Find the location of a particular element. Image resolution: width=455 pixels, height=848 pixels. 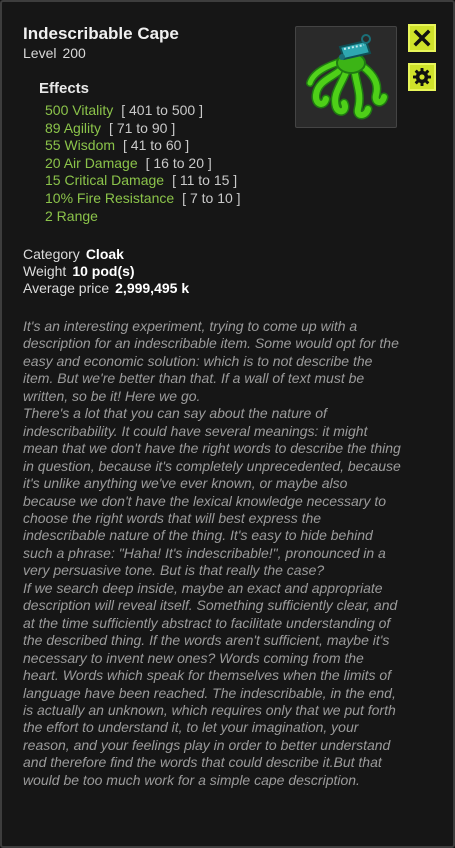

close-button is located at coordinates (422, 38).